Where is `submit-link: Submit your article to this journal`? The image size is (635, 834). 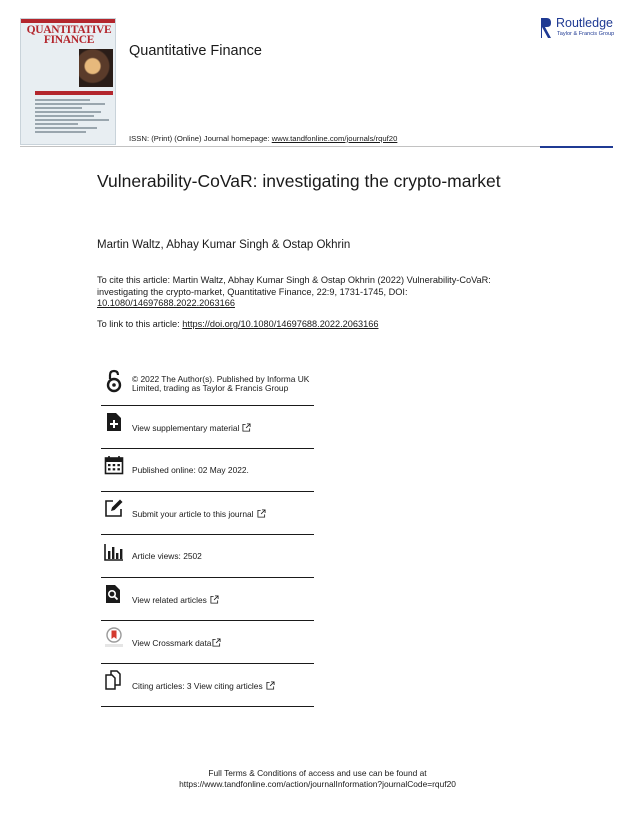 submit-link: Submit your article to this journal is located at coordinates (199, 514).